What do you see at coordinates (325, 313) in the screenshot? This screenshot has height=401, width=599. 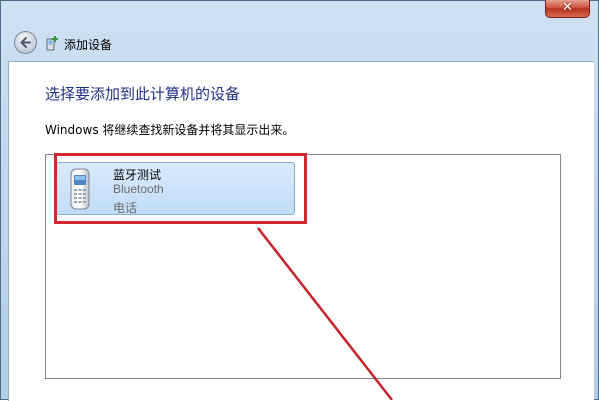 I see `annotation-arrow` at bounding box center [325, 313].